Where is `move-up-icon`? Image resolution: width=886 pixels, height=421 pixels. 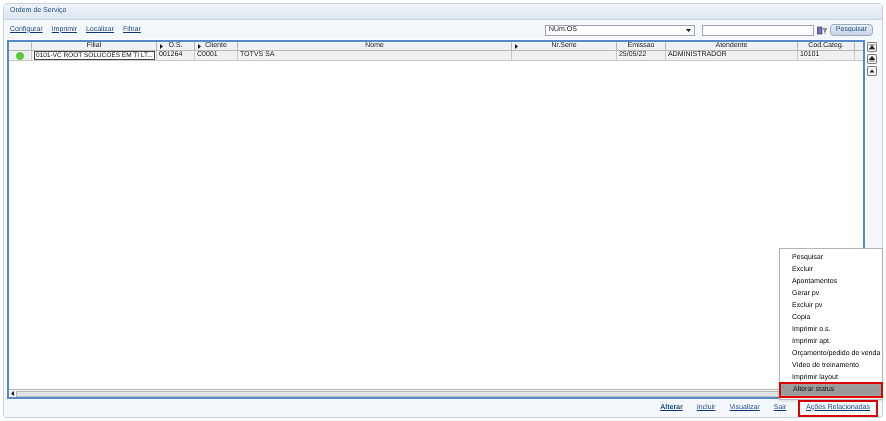
move-up-icon is located at coordinates (872, 59).